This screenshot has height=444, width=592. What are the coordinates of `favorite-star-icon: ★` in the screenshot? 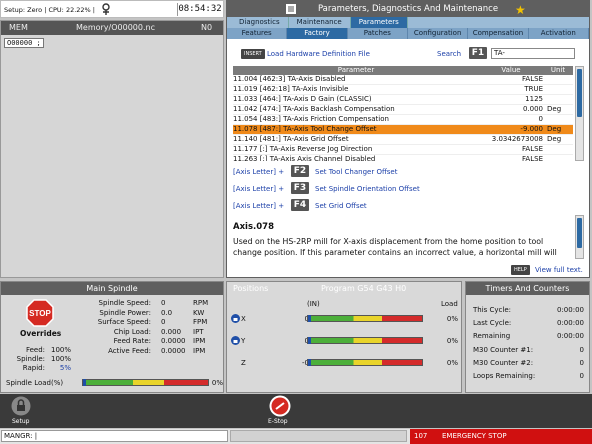 It's located at (520, 10).